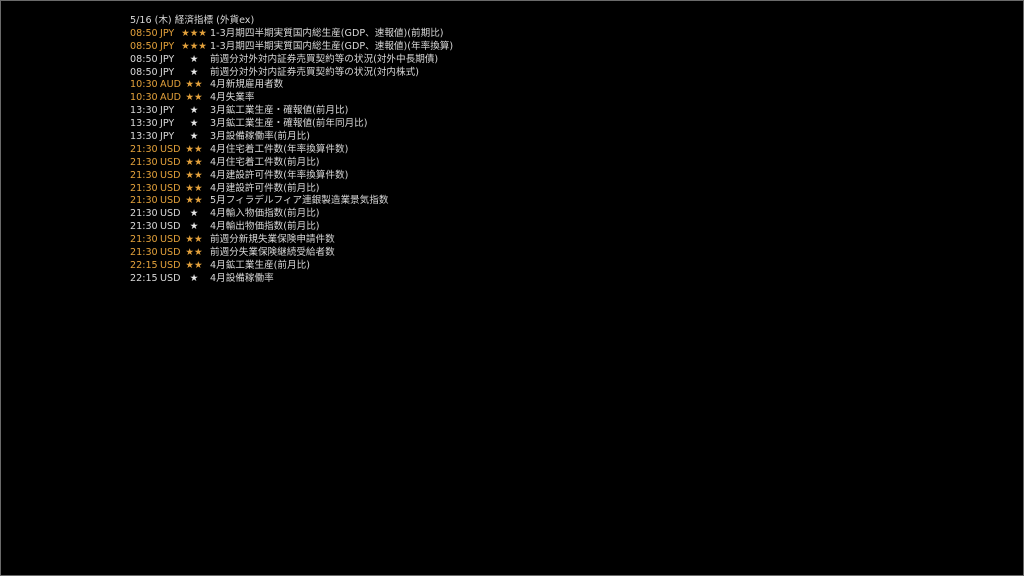  Describe the element at coordinates (279, 149) in the screenshot. I see `event-name: 4月住宅着工件数(年率換算件数)` at that location.